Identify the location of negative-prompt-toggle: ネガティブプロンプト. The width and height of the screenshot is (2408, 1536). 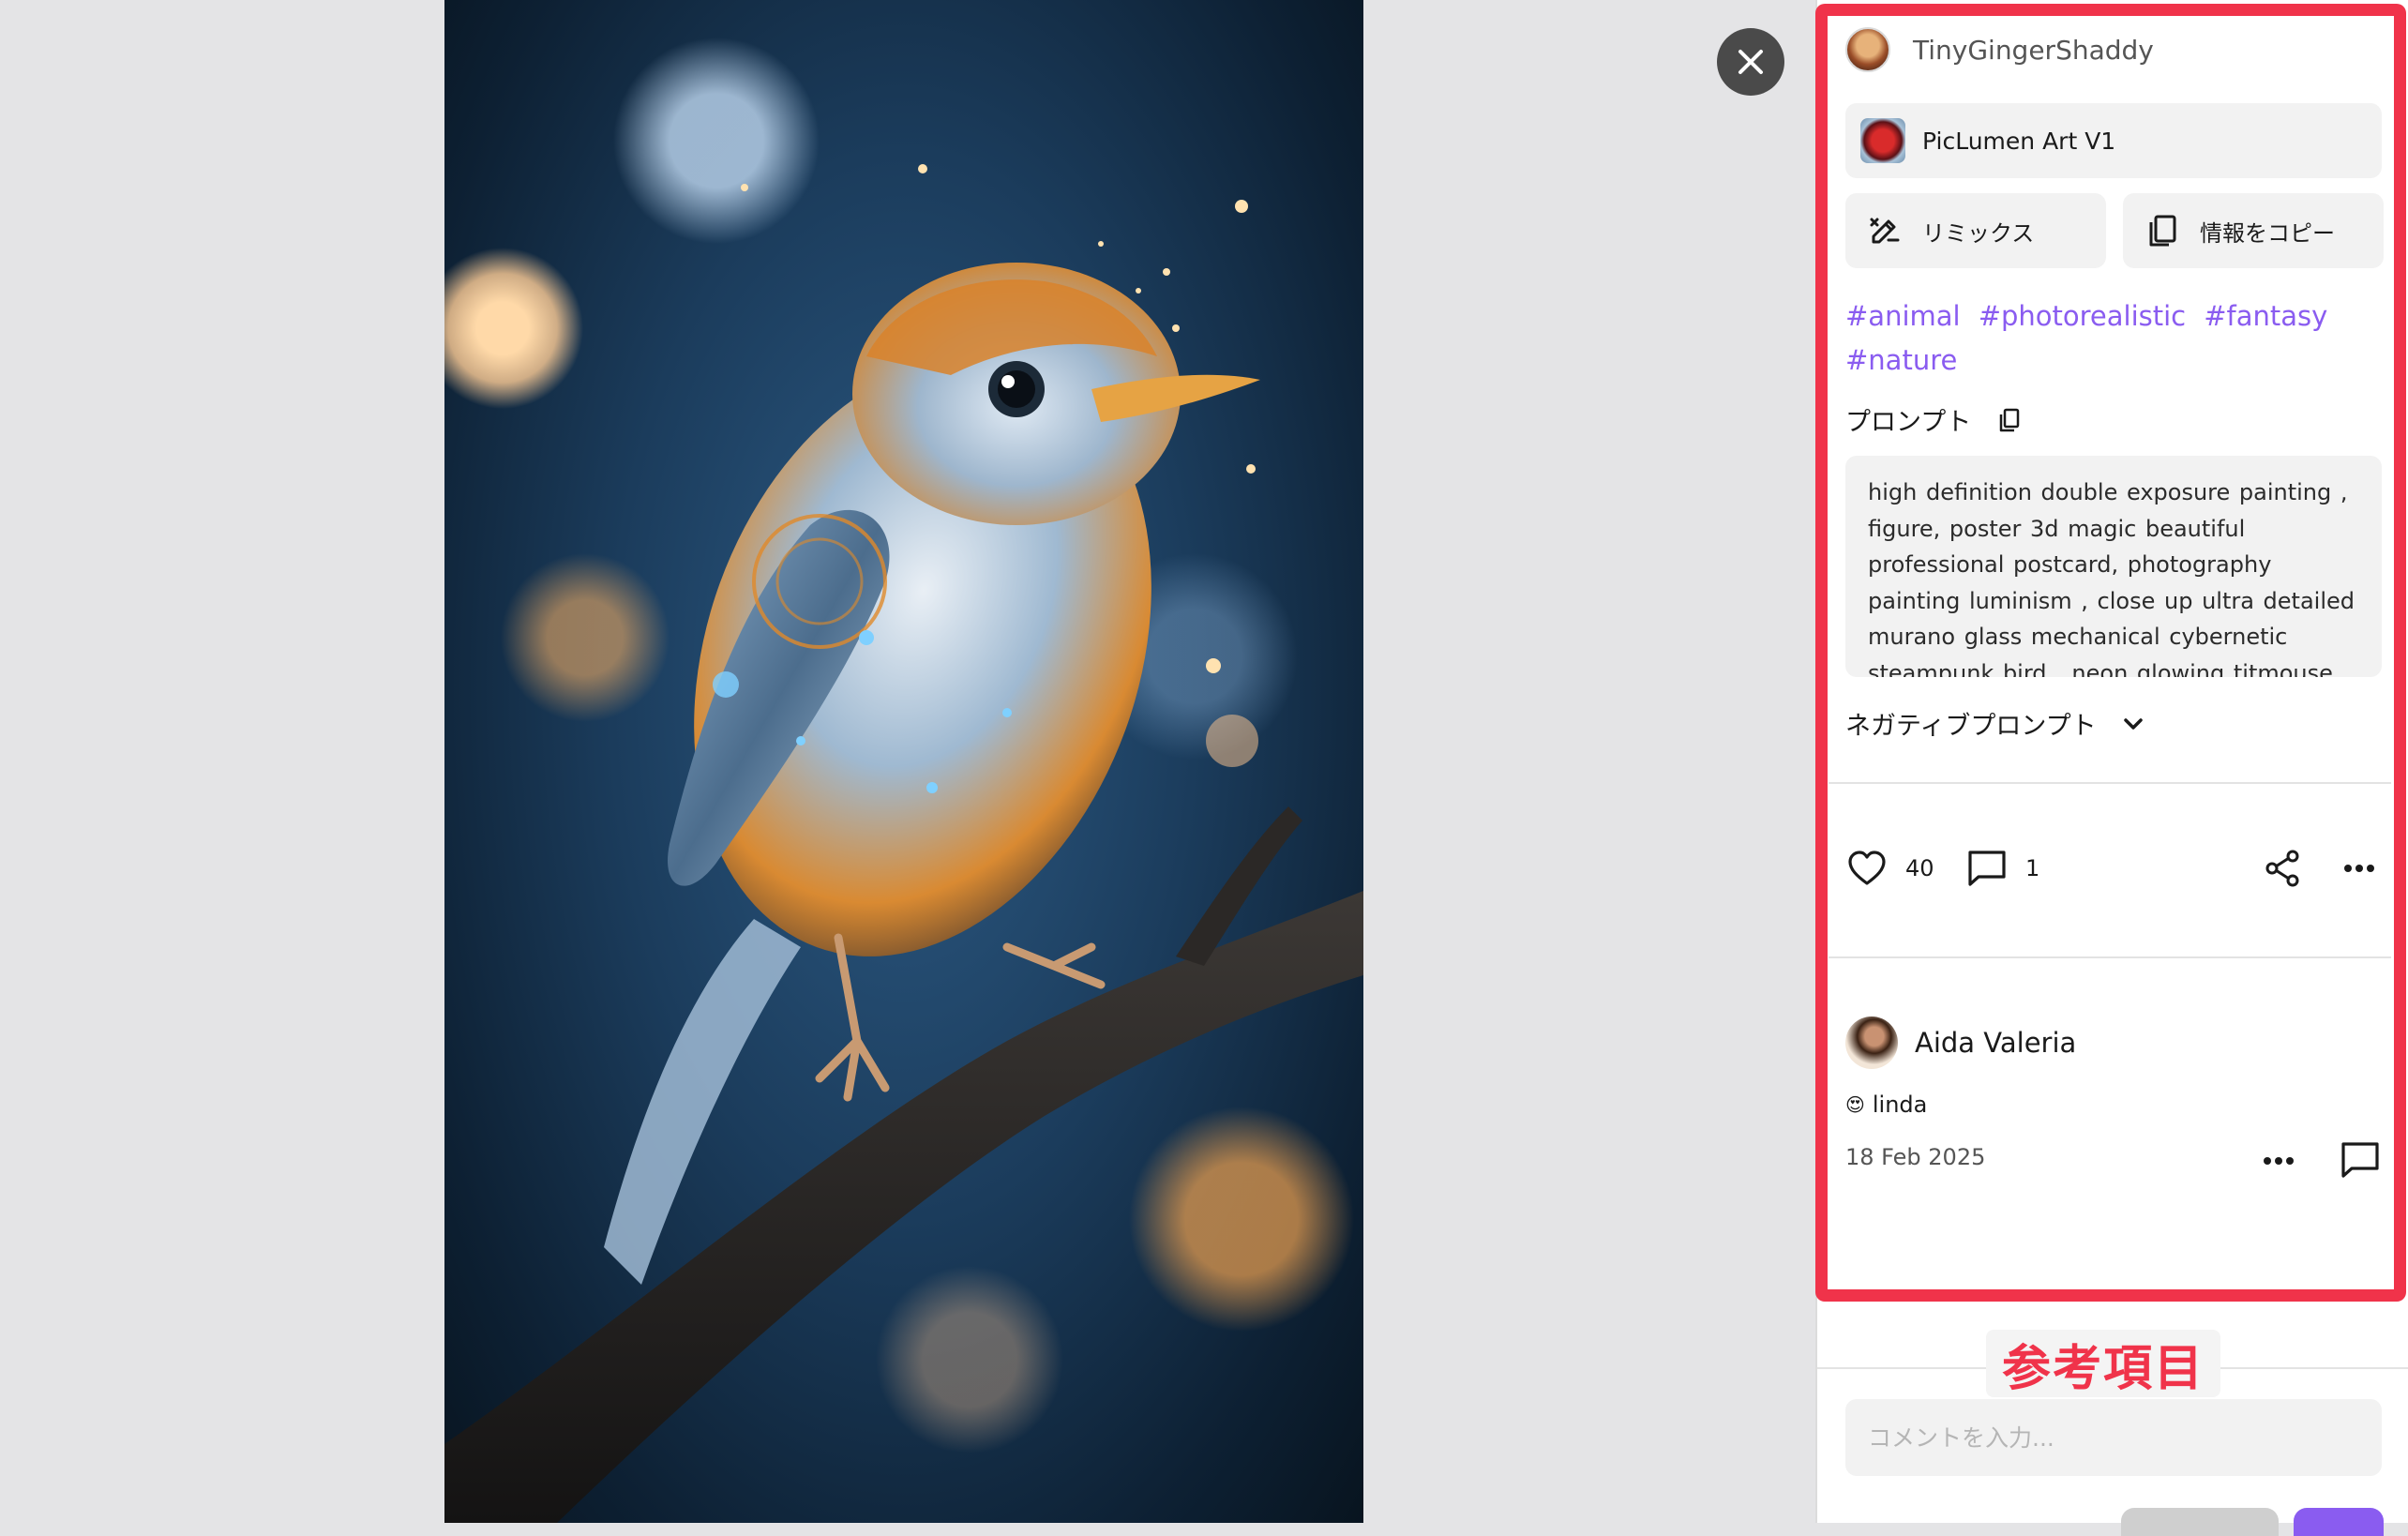
(1996, 723).